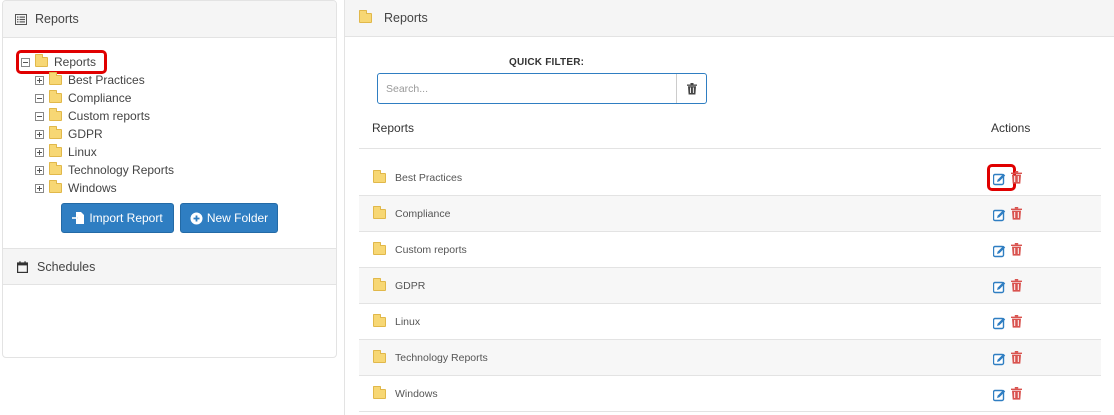  Describe the element at coordinates (730, 322) in the screenshot. I see `table-row: Linux` at that location.